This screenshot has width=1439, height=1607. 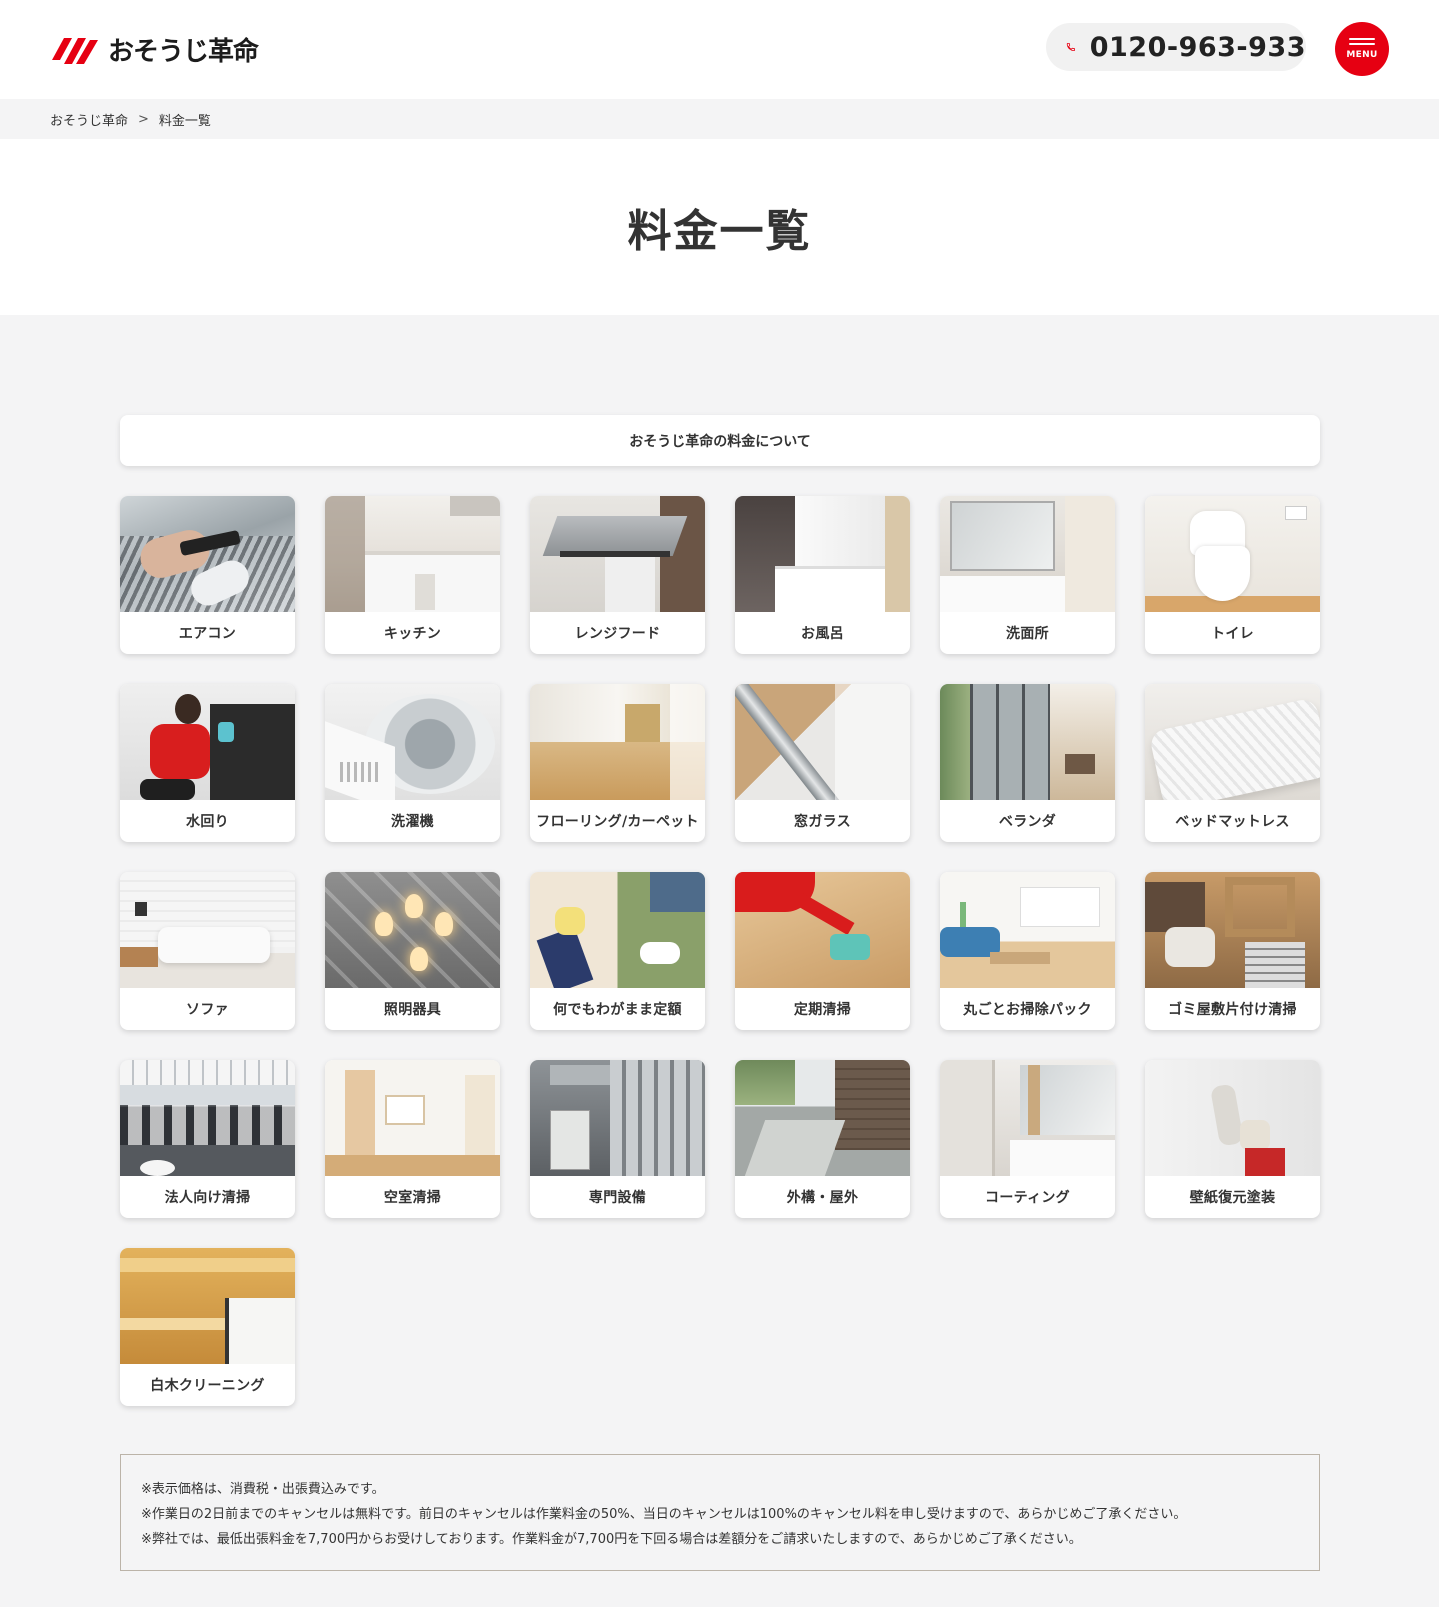 I want to click on service-label: キッチン, so click(x=412, y=634).